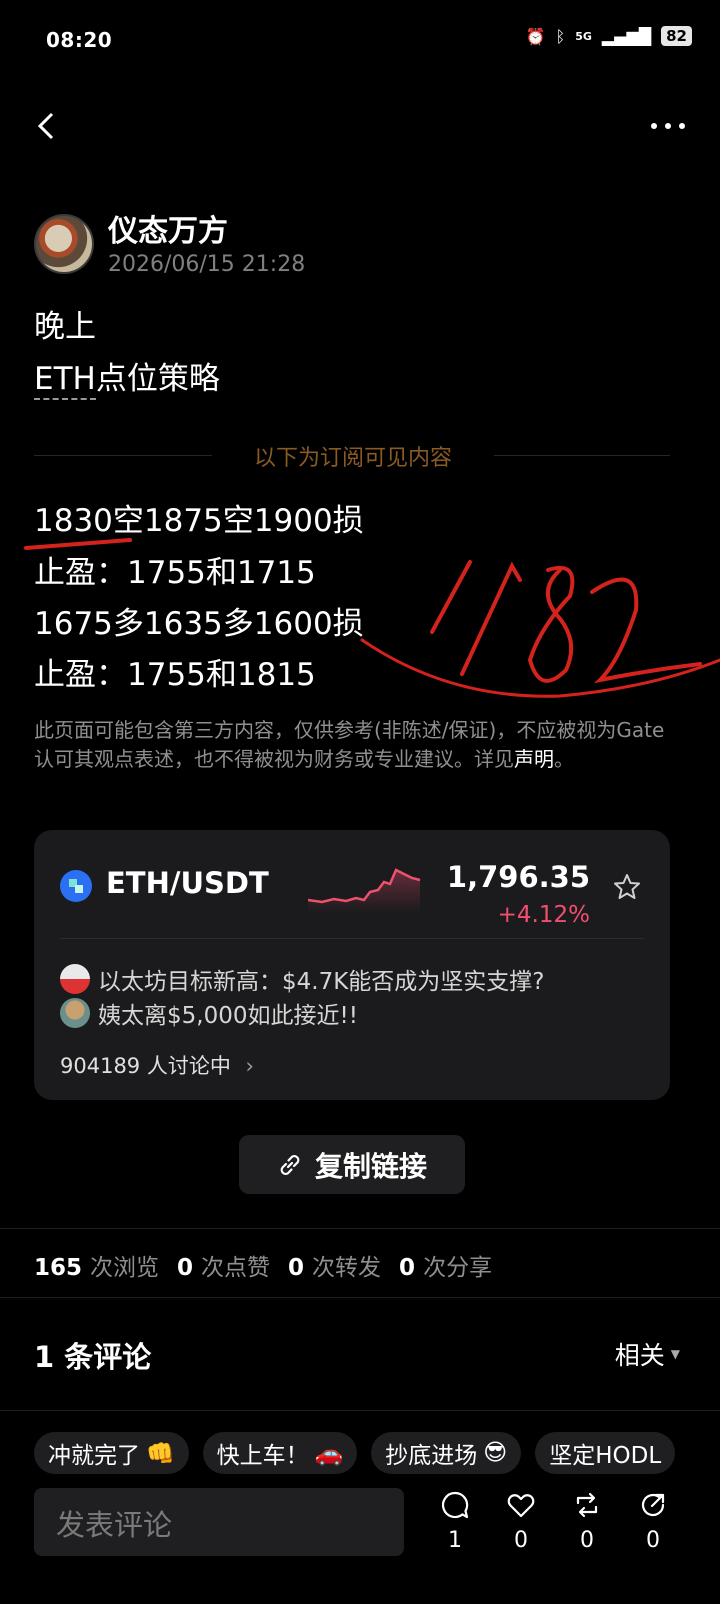  I want to click on post-date: 2026/06/15 21:28, so click(207, 264).